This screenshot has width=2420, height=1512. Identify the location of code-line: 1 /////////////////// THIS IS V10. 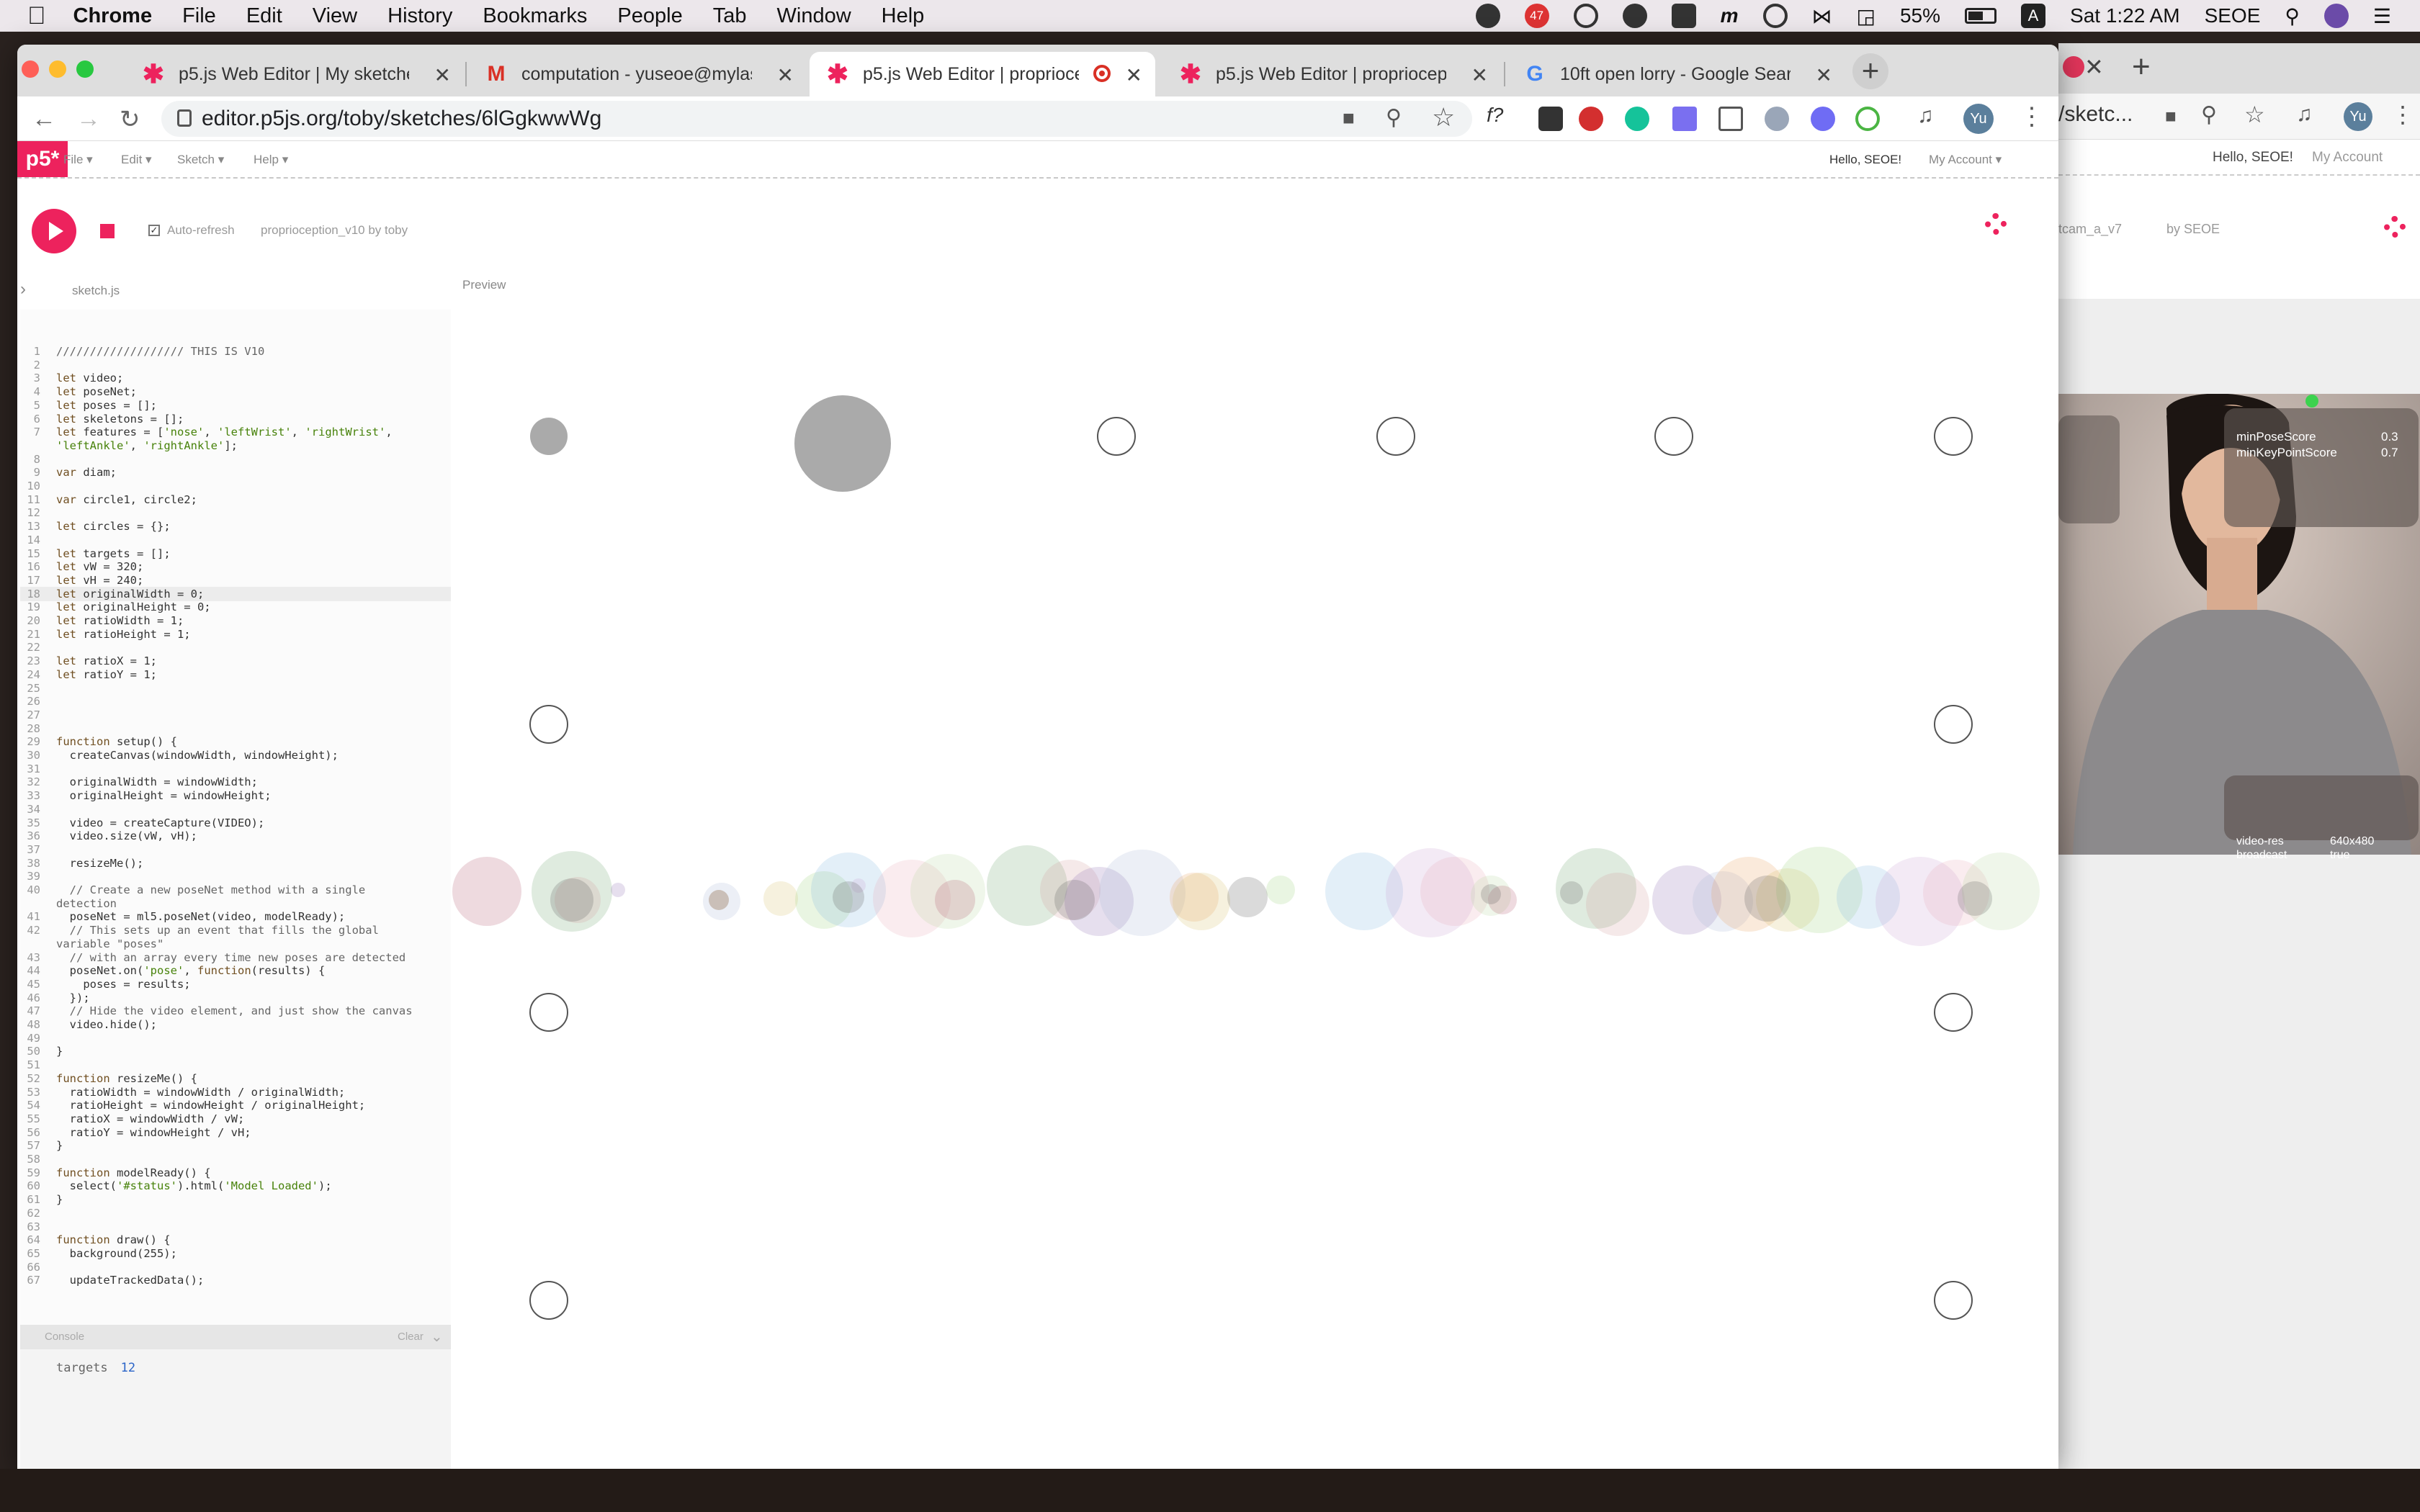
(235, 351).